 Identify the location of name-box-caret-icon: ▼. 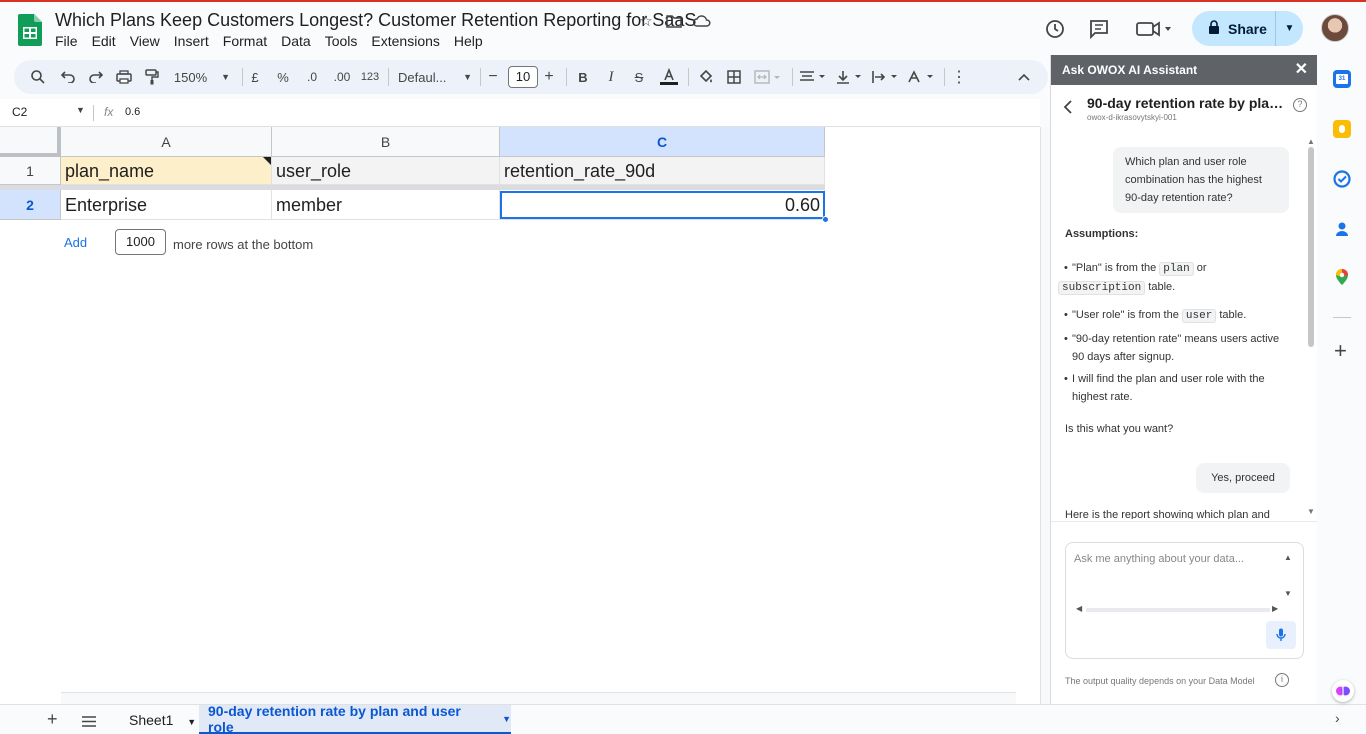
(80, 110).